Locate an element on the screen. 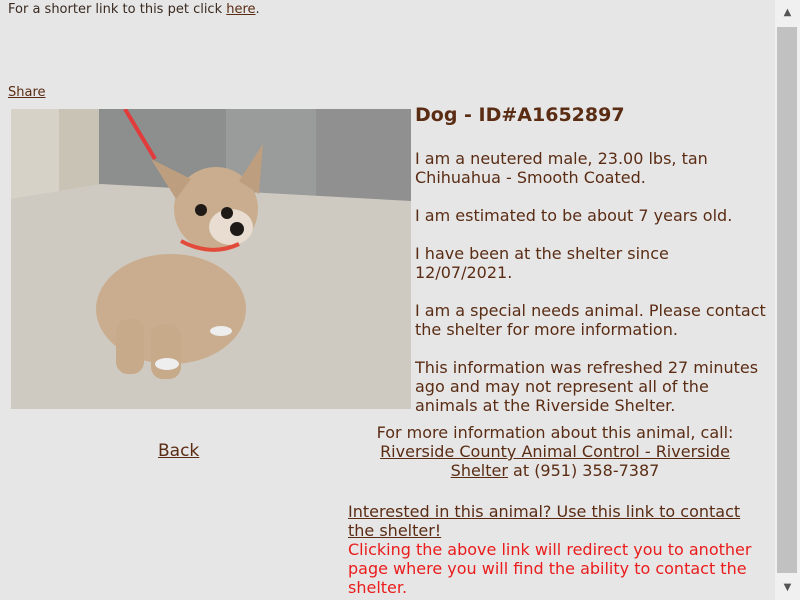 The height and width of the screenshot is (600, 800). shorter-link-suffix: . is located at coordinates (257, 9).